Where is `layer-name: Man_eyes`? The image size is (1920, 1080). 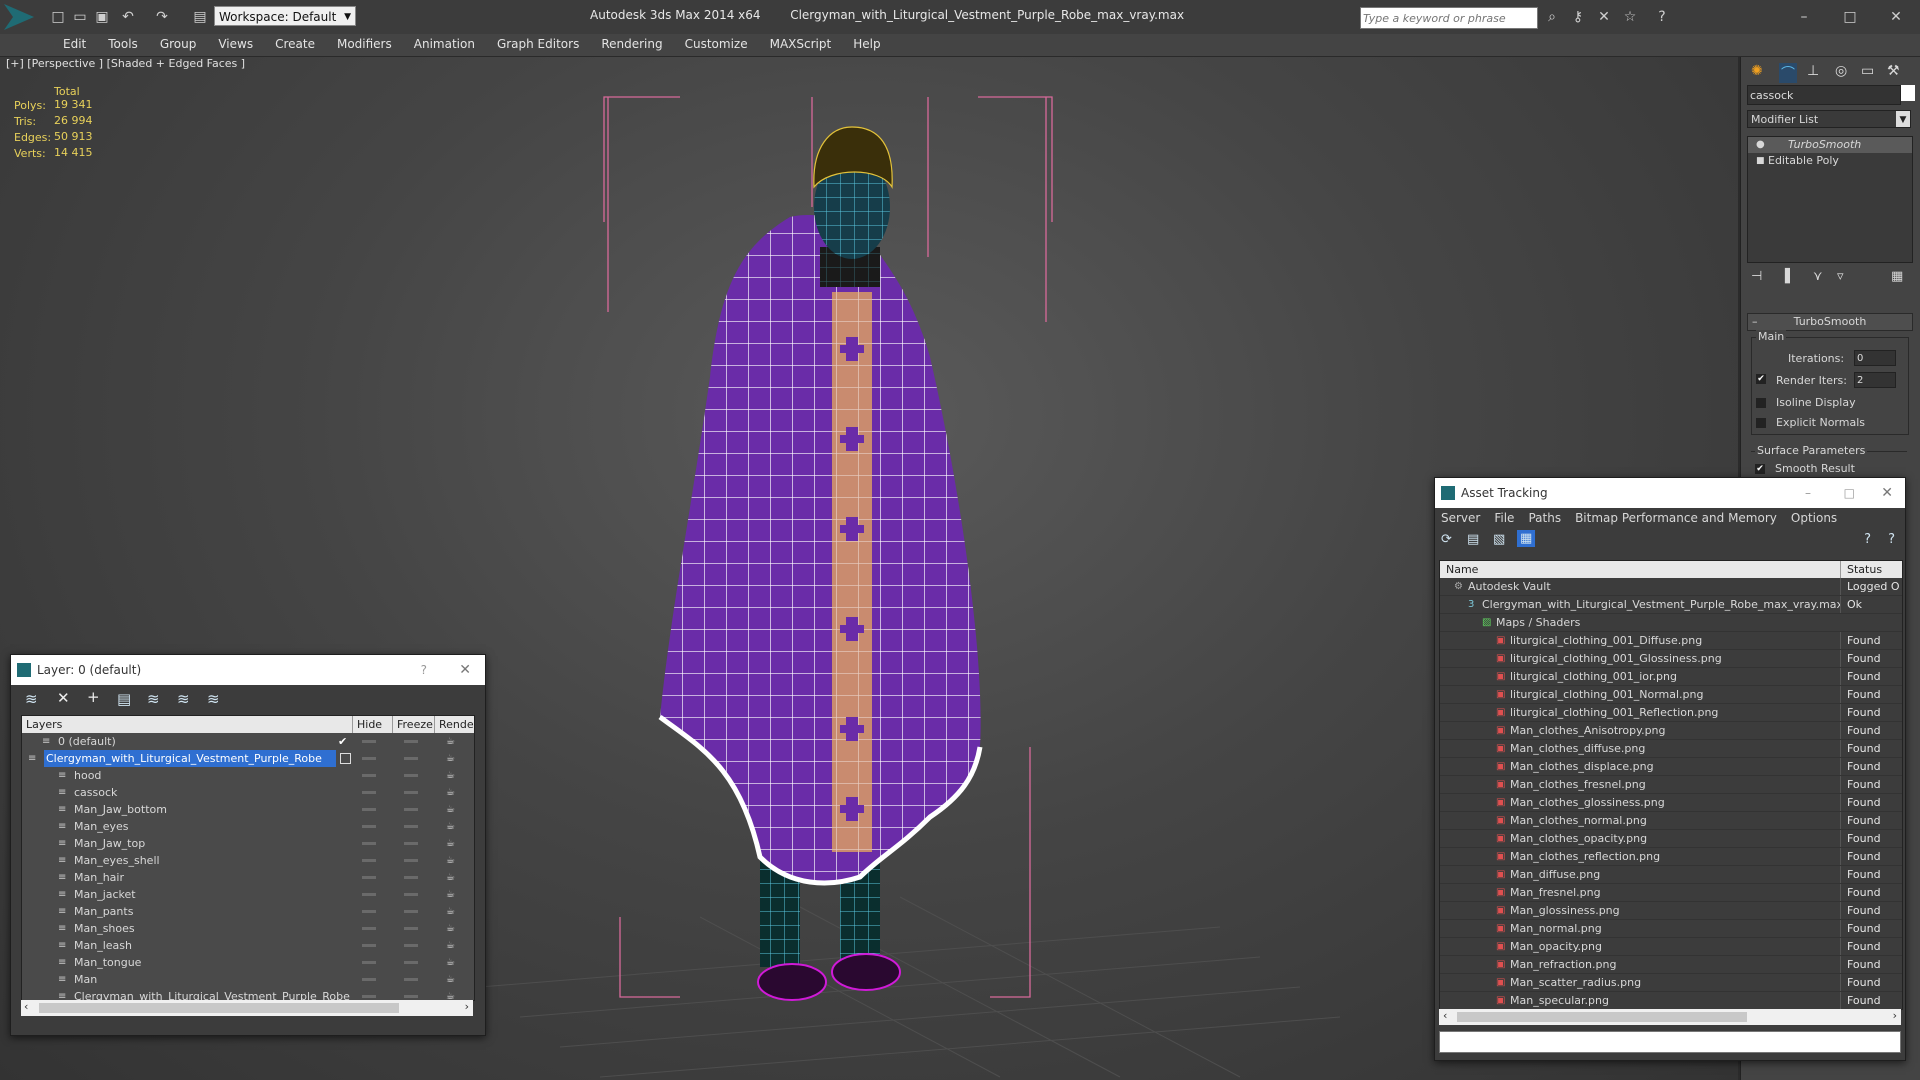
layer-name: Man_eyes is located at coordinates (101, 826).